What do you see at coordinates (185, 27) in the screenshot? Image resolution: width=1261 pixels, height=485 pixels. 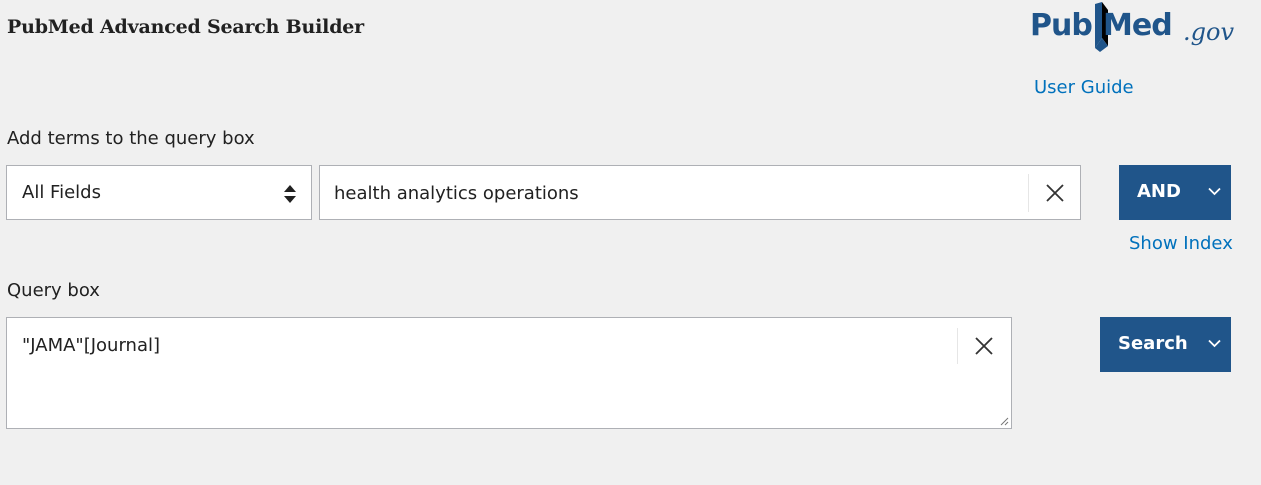 I see `page-title: PubMed Advanced Search Builder` at bounding box center [185, 27].